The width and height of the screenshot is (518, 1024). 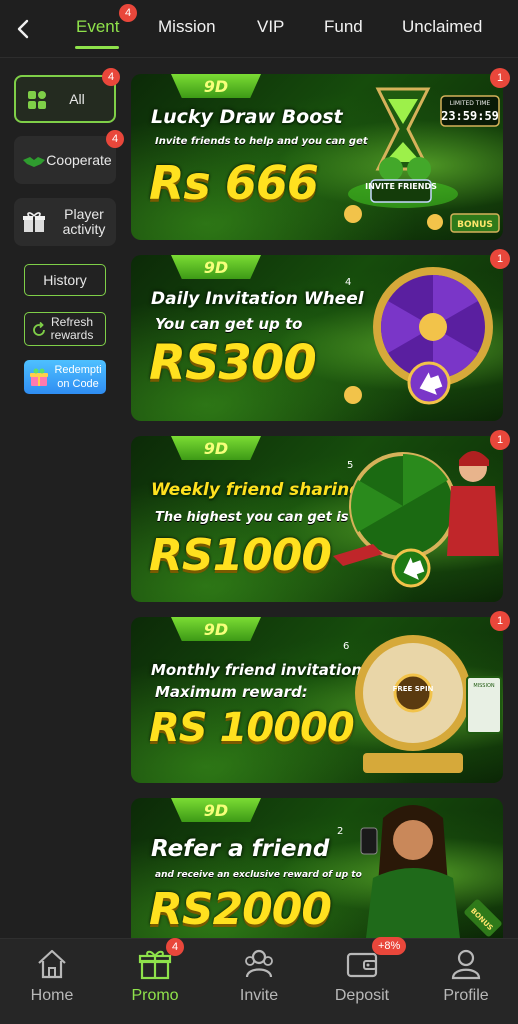 I want to click on tab-fund: Fund, so click(x=343, y=27).